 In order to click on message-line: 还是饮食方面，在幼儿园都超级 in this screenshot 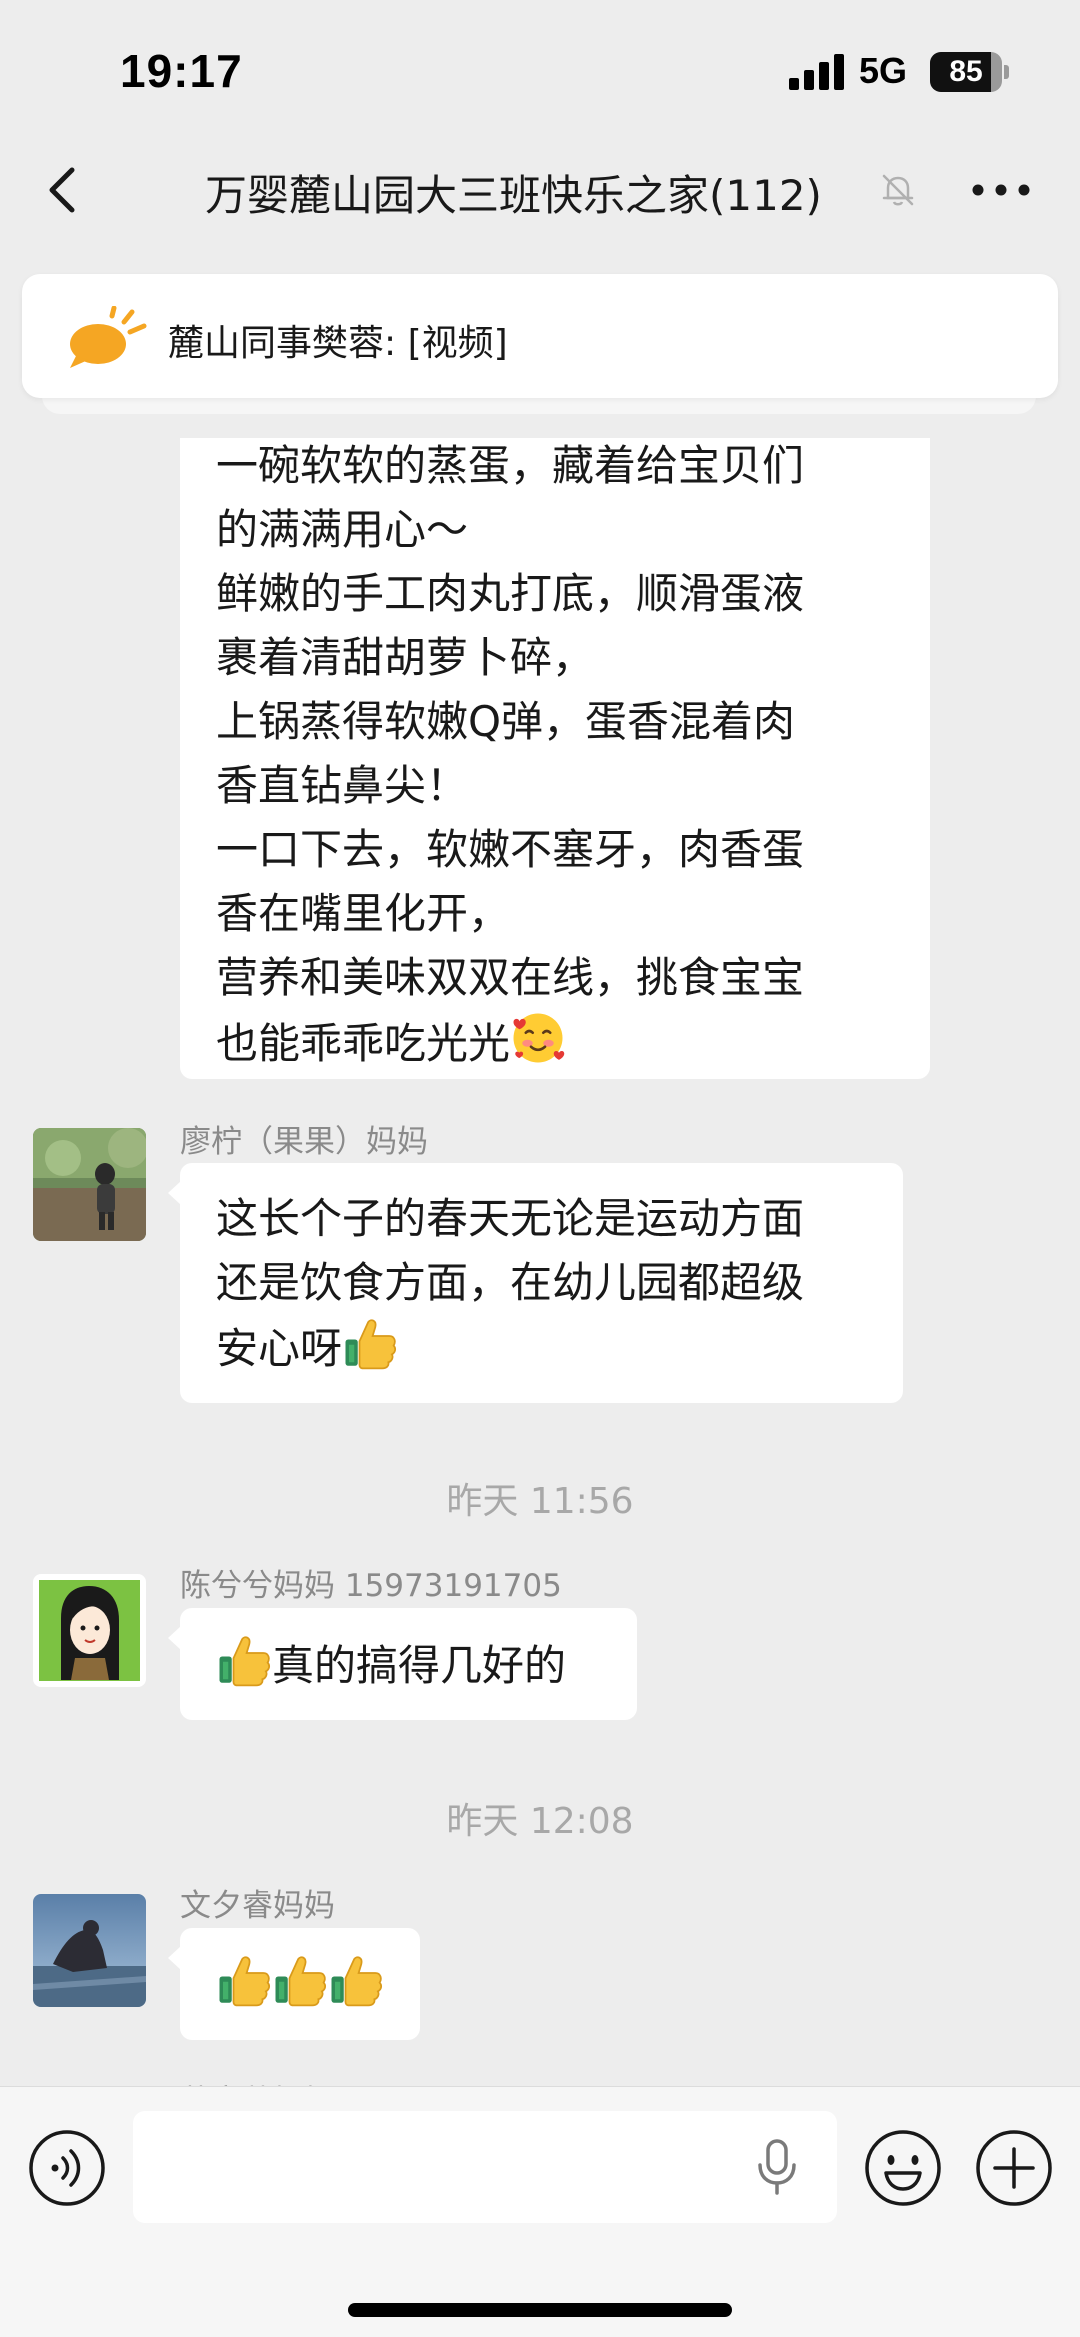, I will do `click(510, 1282)`.